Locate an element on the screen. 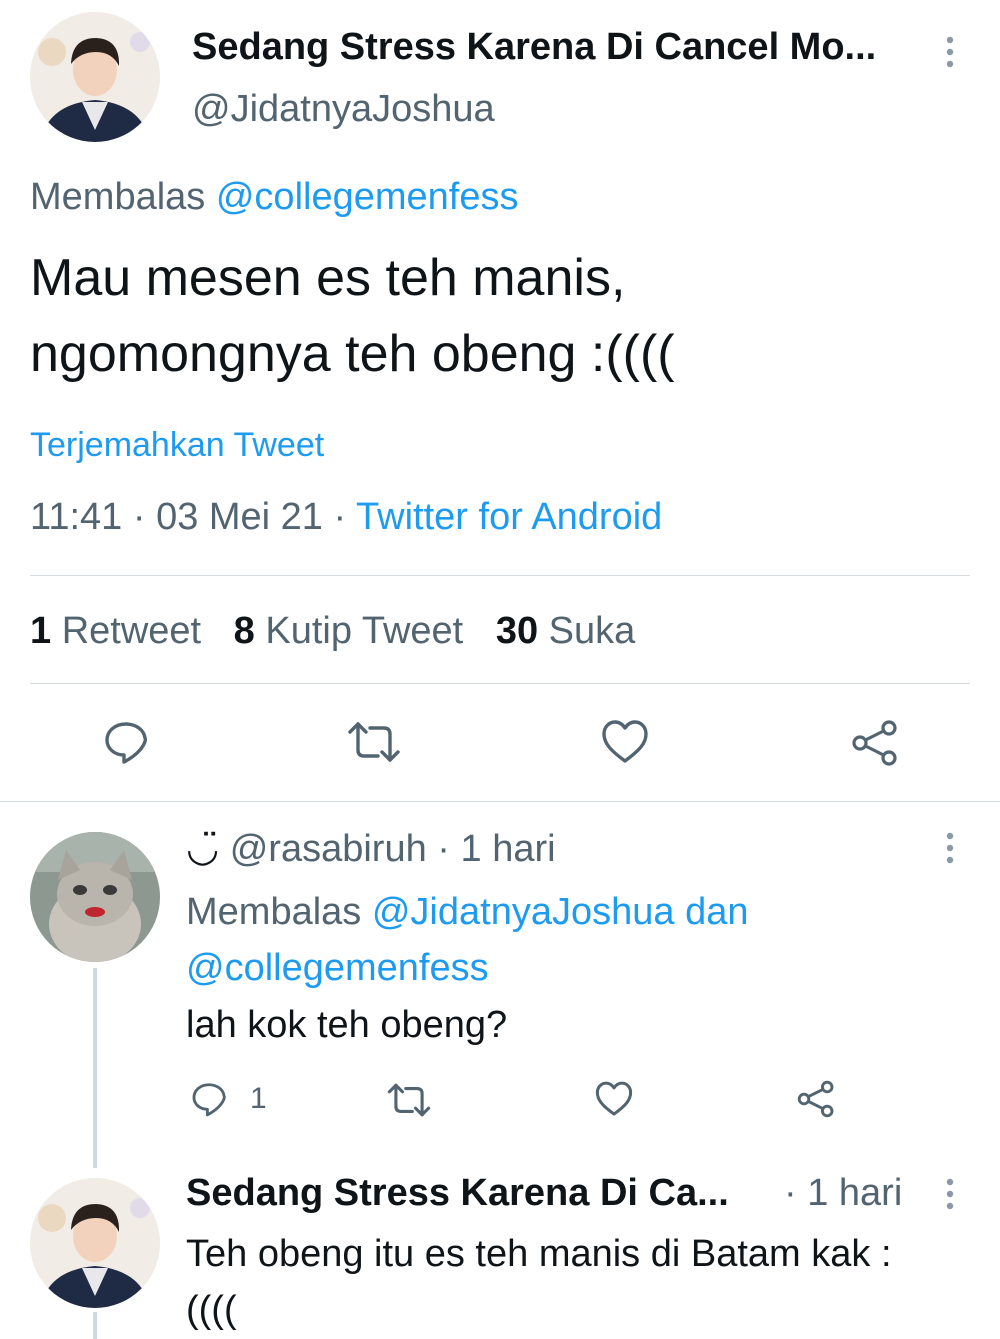 This screenshot has width=1000, height=1339. tweet-text-line: Mau mesen es teh manis, is located at coordinates (328, 278).